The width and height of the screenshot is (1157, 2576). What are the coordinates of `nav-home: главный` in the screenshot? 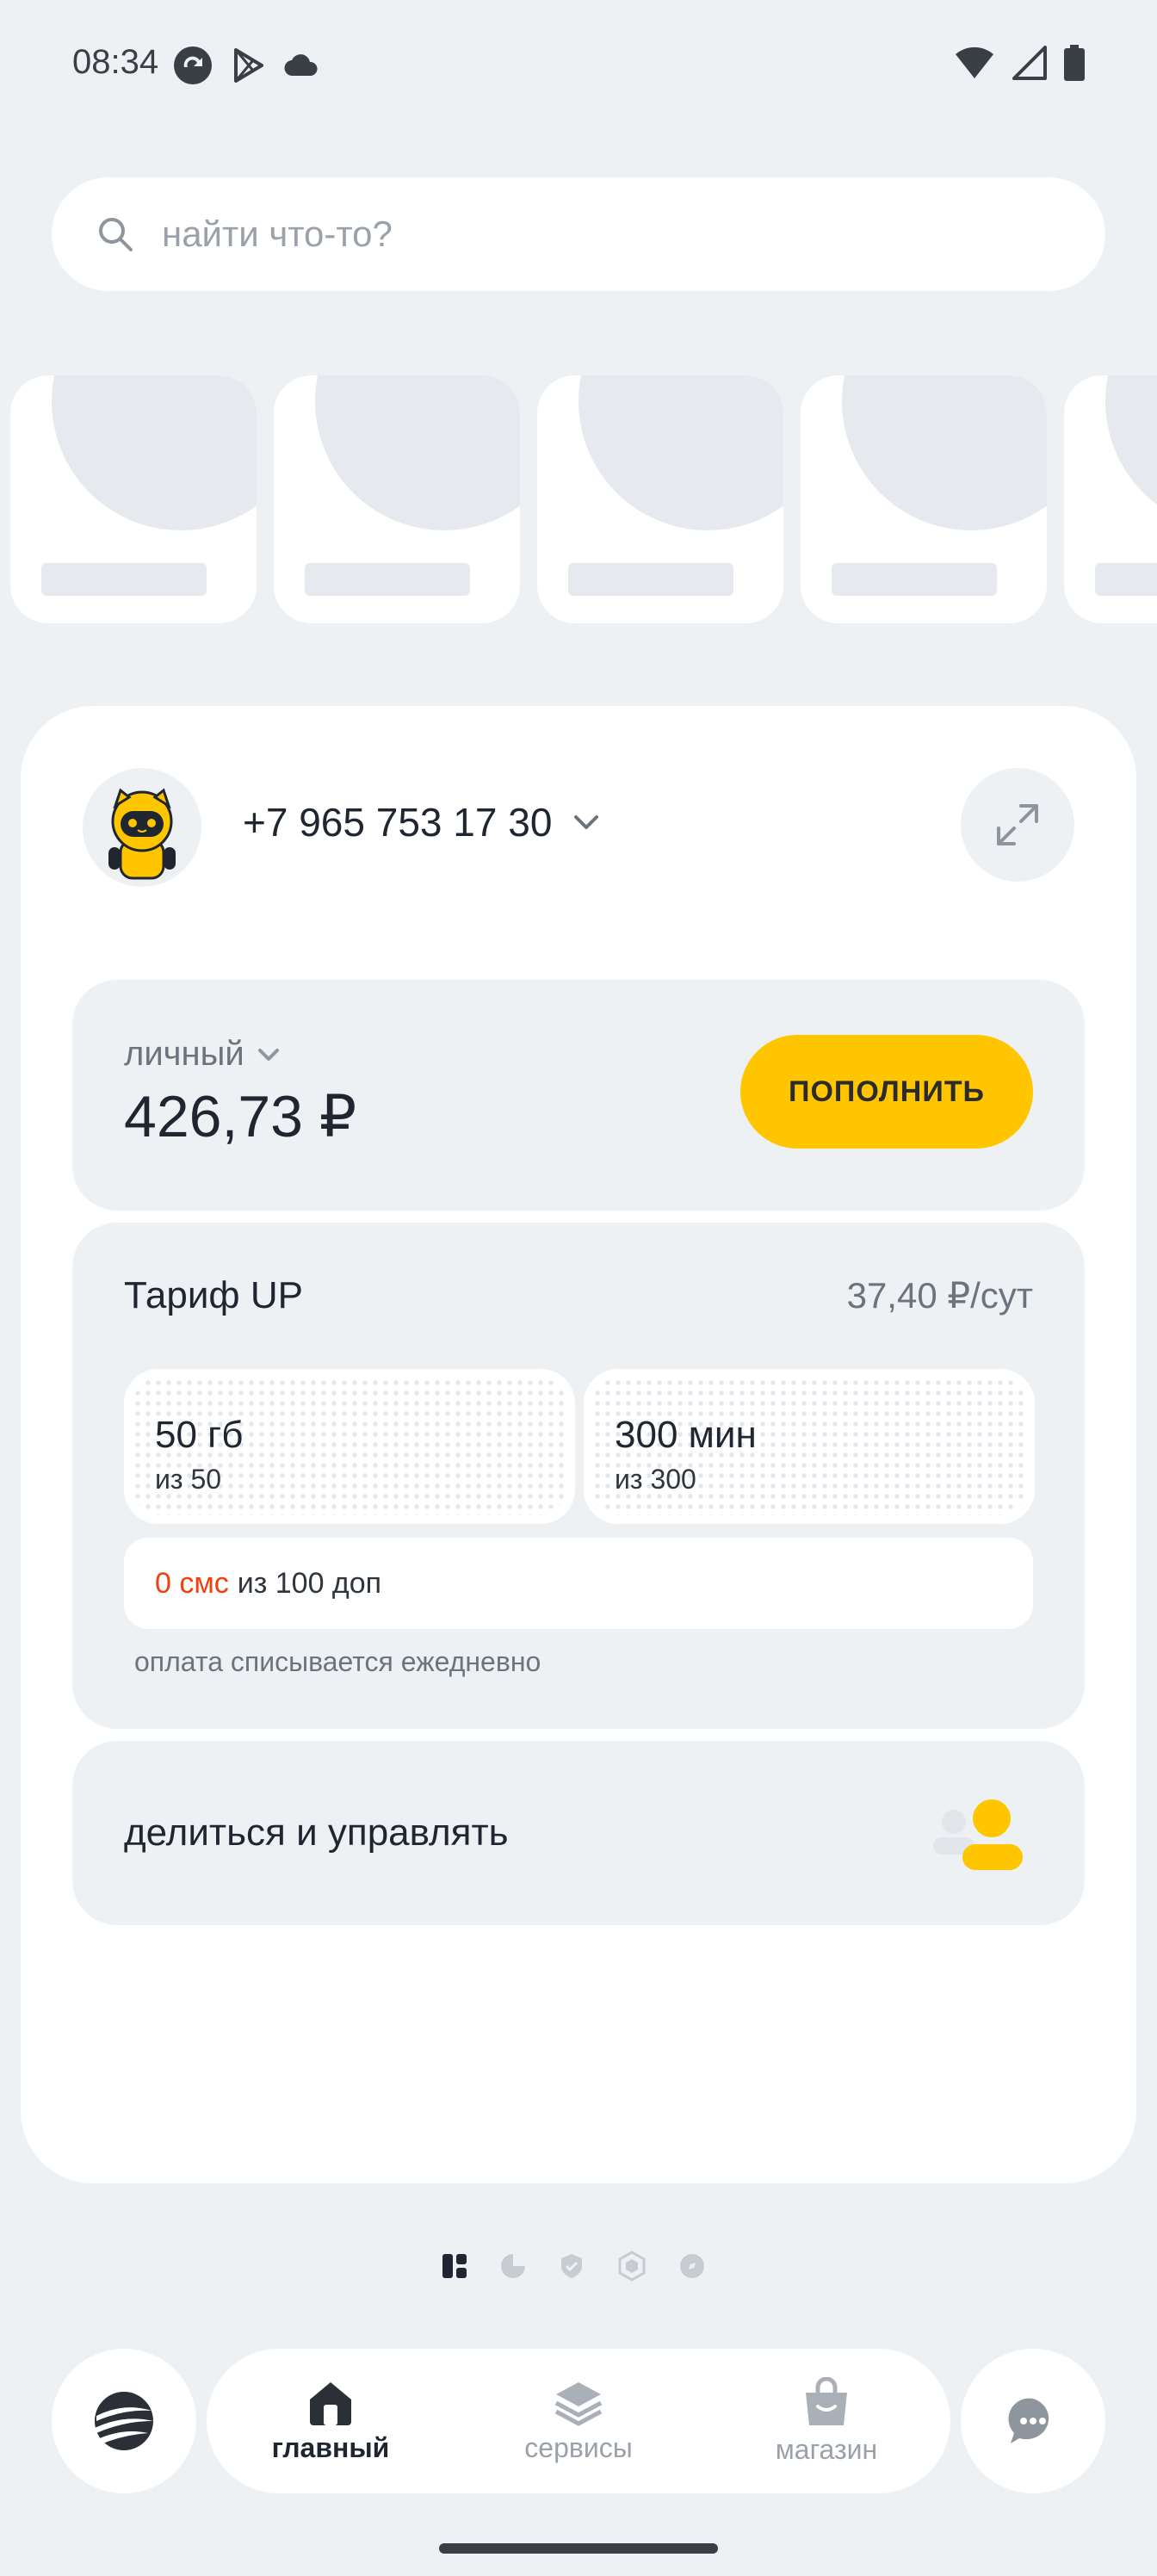 It's located at (331, 2421).